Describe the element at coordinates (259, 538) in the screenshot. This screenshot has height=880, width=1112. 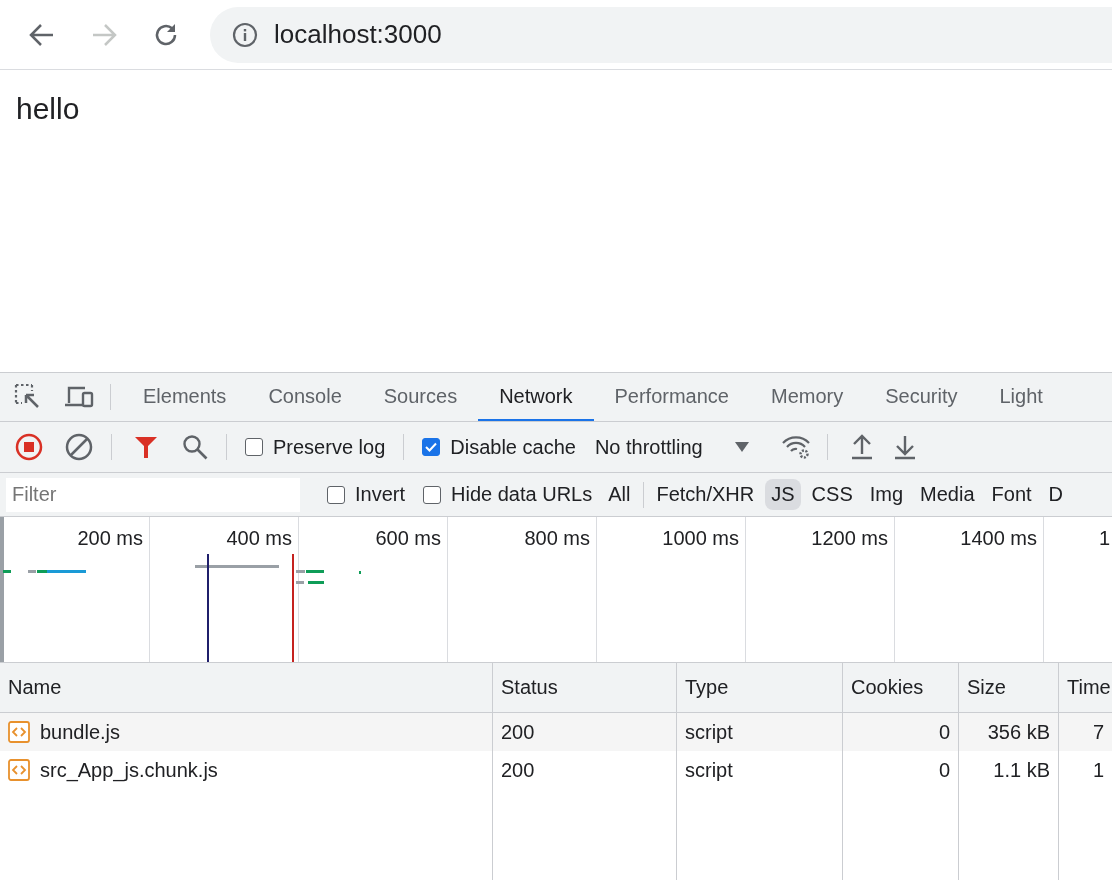
I see `timeline-tick-label: 400 ms` at that location.